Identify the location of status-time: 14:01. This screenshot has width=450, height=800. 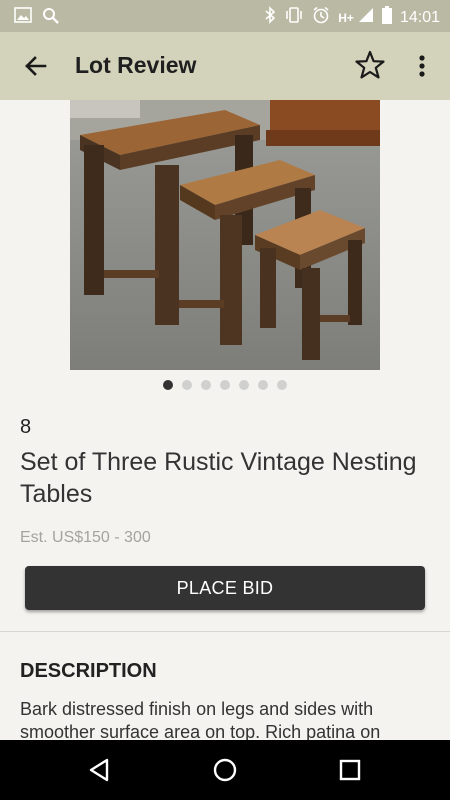
(419, 17).